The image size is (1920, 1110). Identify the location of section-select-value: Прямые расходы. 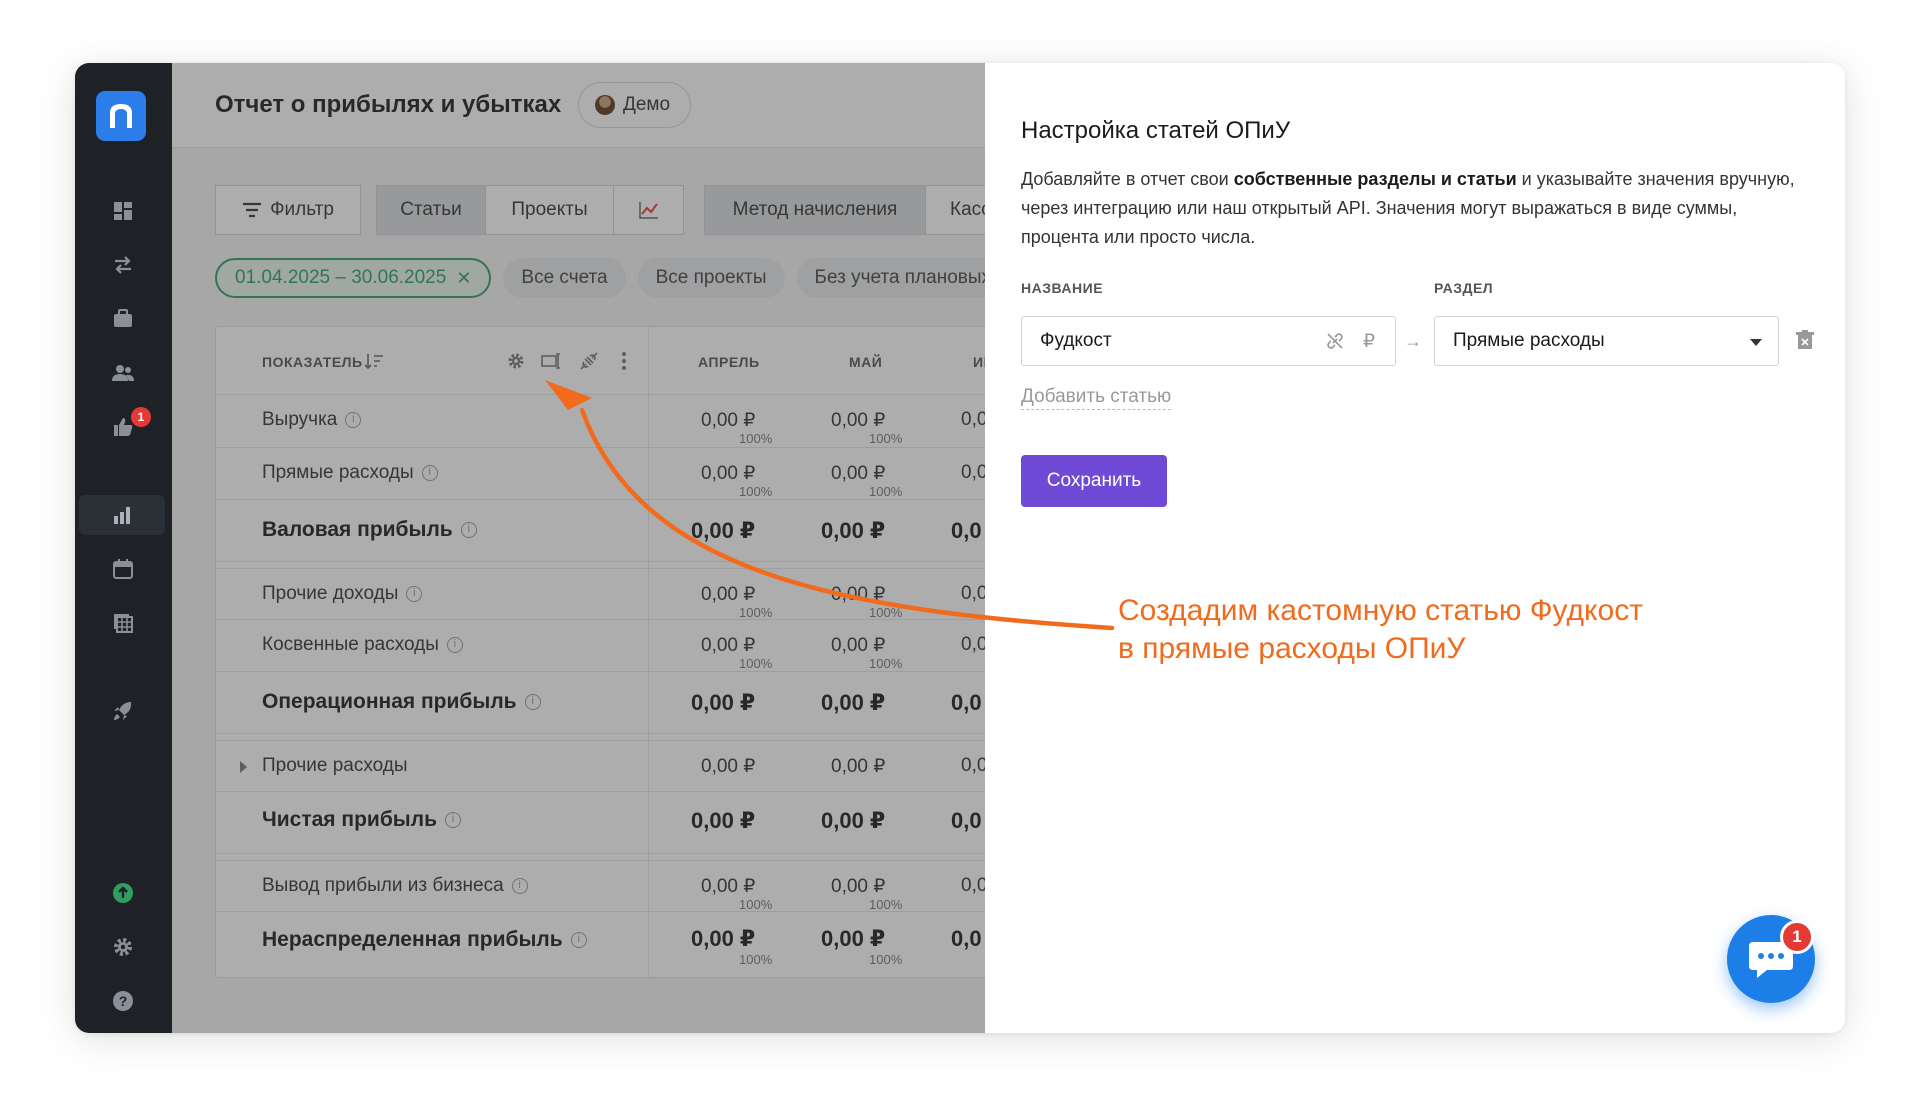
(1529, 340).